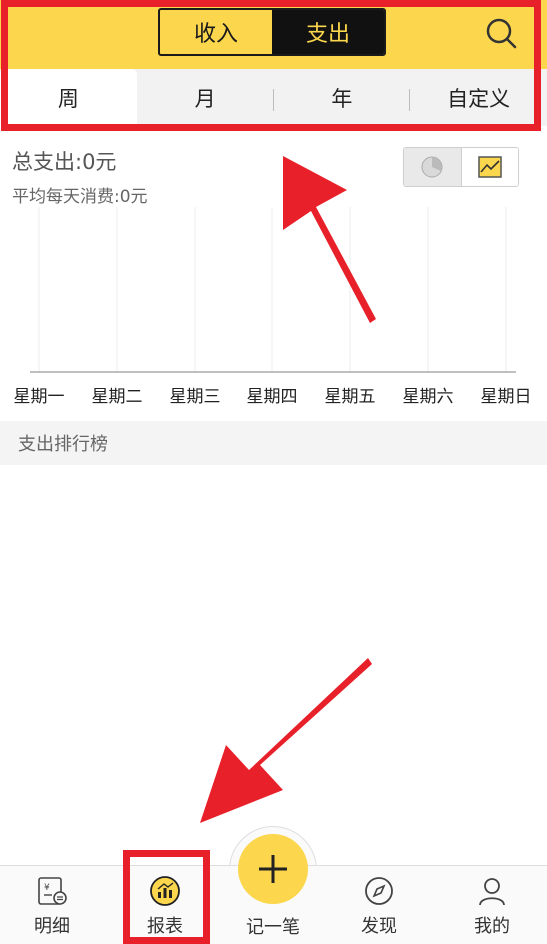  What do you see at coordinates (350, 397) in the screenshot?
I see `chart-x-tick-label: 星期五` at bounding box center [350, 397].